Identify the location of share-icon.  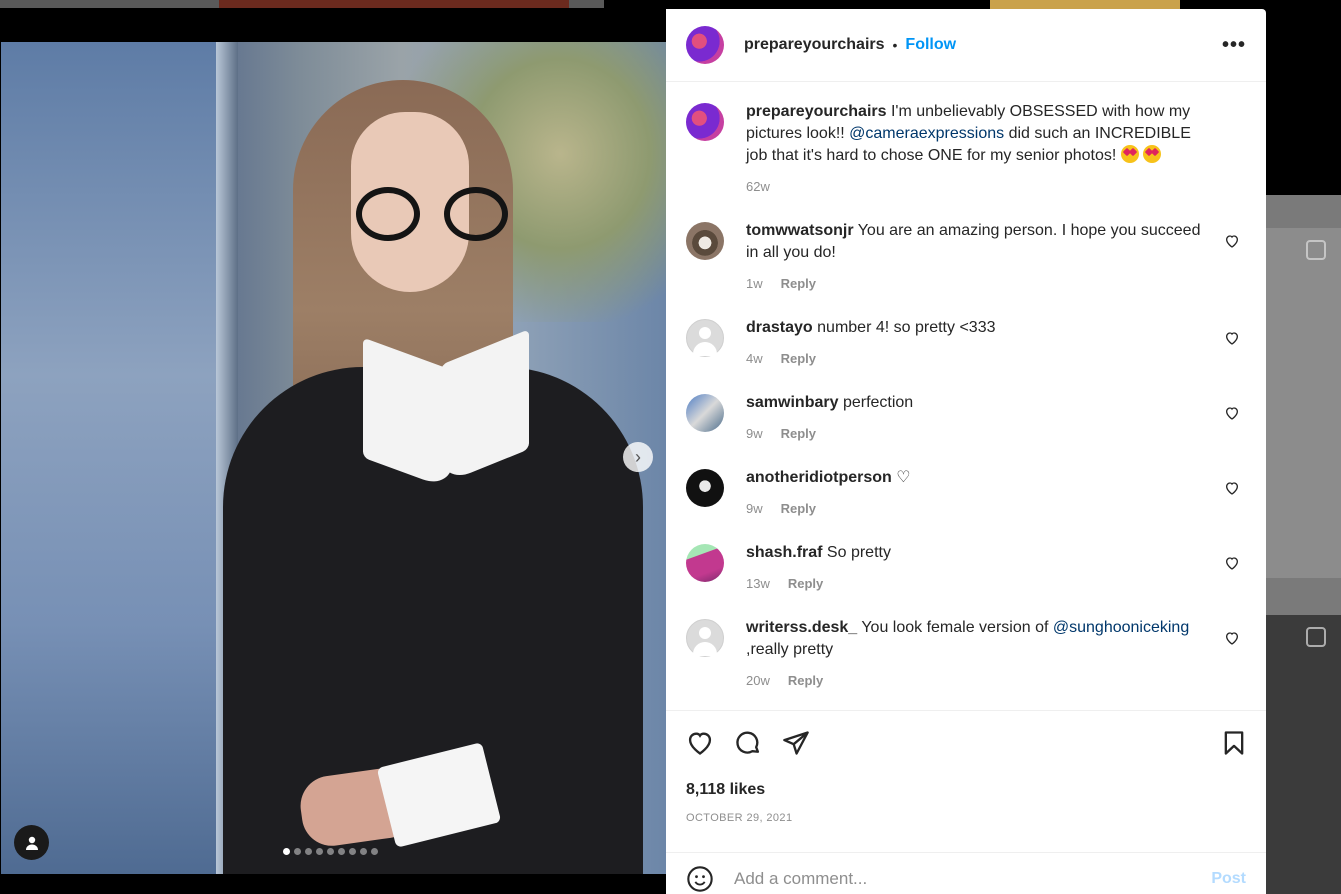
(796, 743).